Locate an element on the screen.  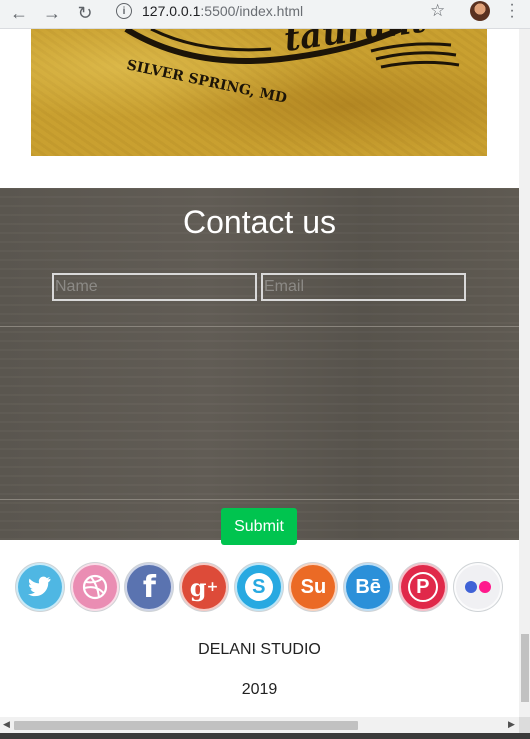
footer-year: 2019 is located at coordinates (259, 689).